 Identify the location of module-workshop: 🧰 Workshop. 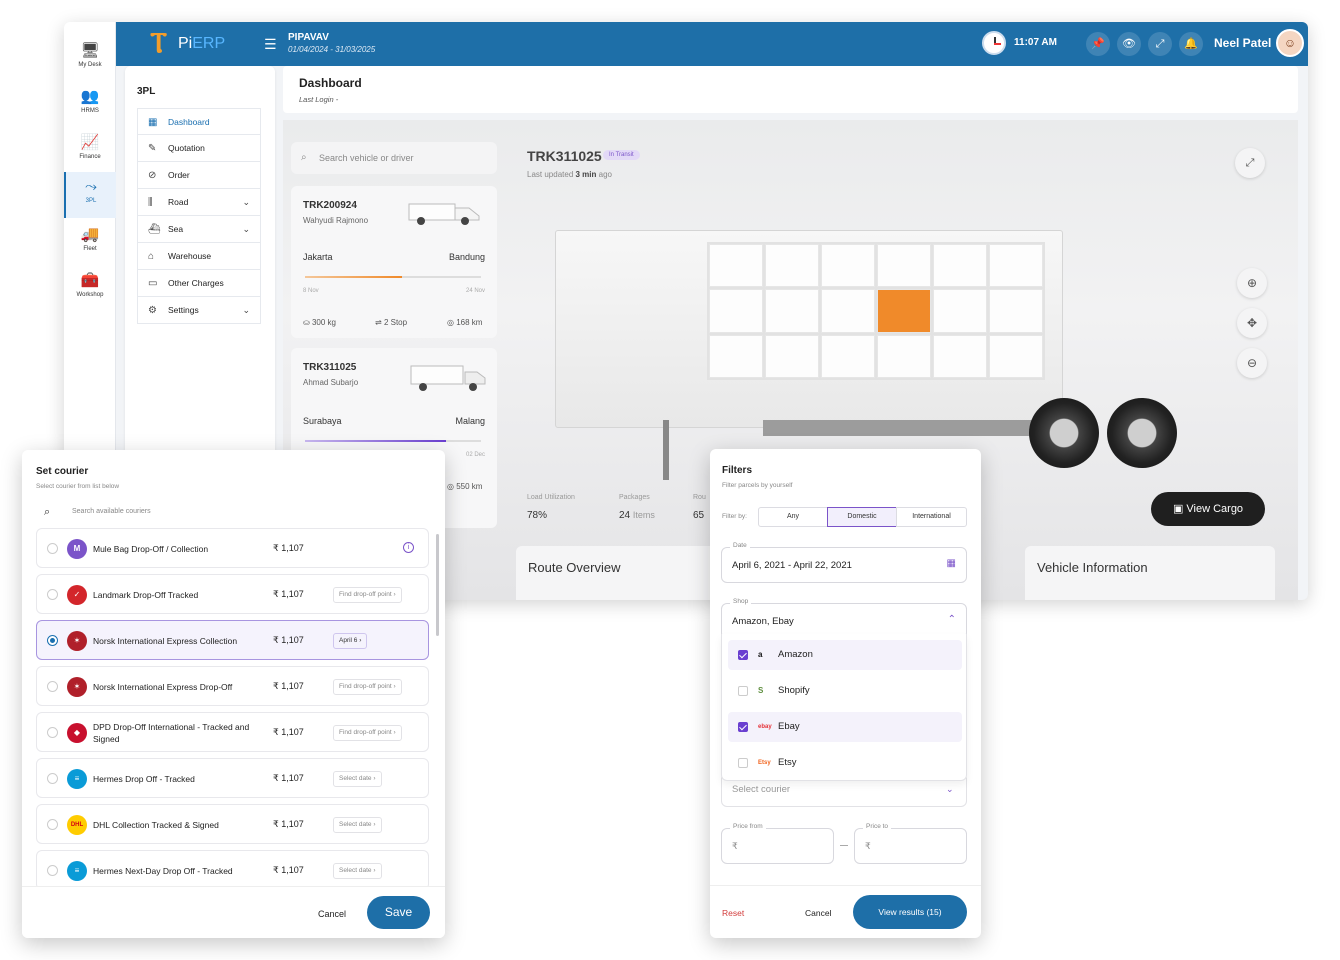
(90, 288).